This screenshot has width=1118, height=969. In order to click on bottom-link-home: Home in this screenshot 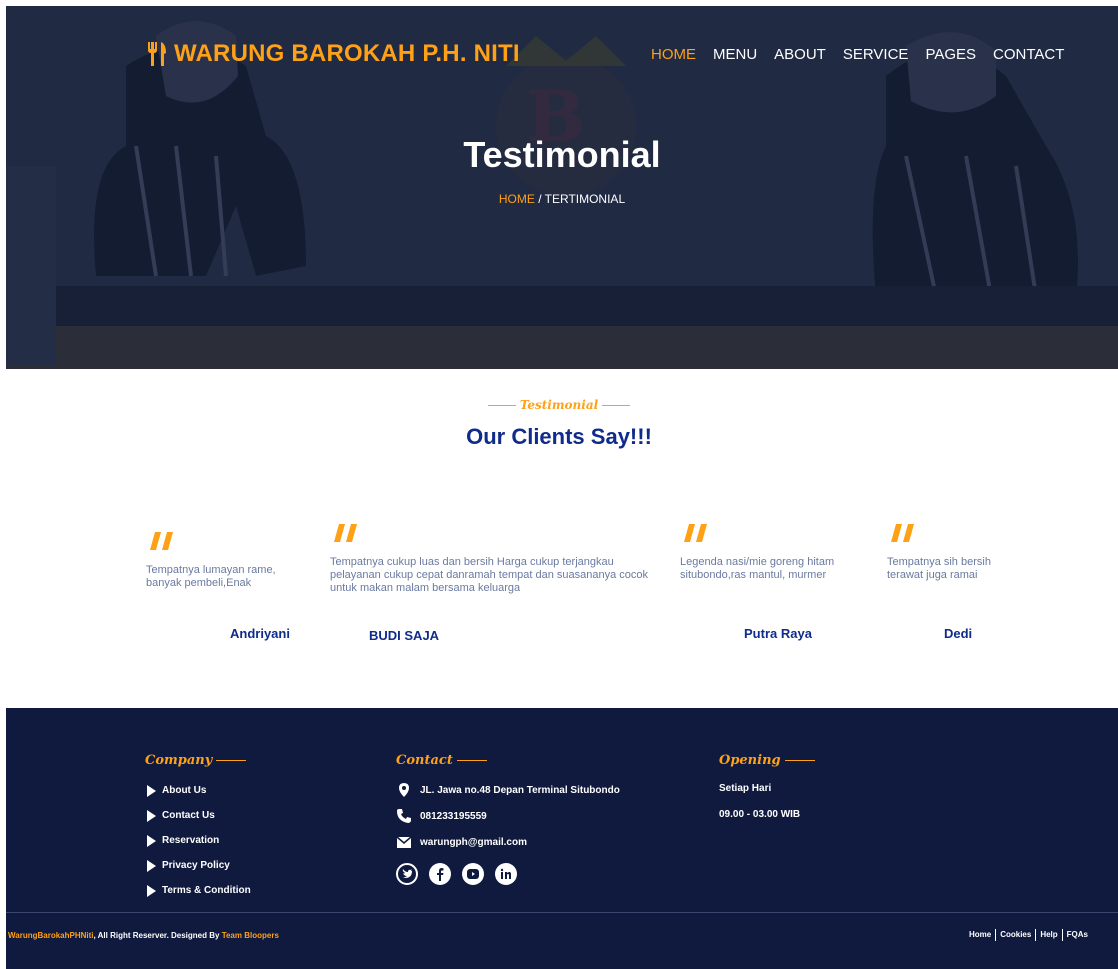, I will do `click(980, 935)`.